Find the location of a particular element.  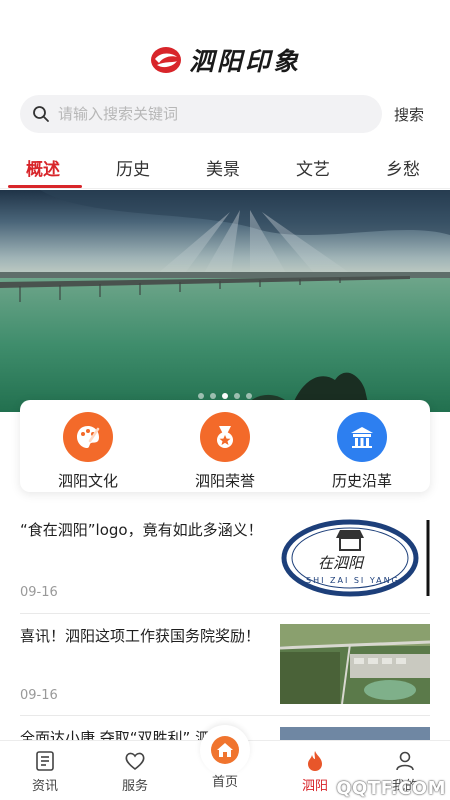

search-icon is located at coordinates (41, 114).